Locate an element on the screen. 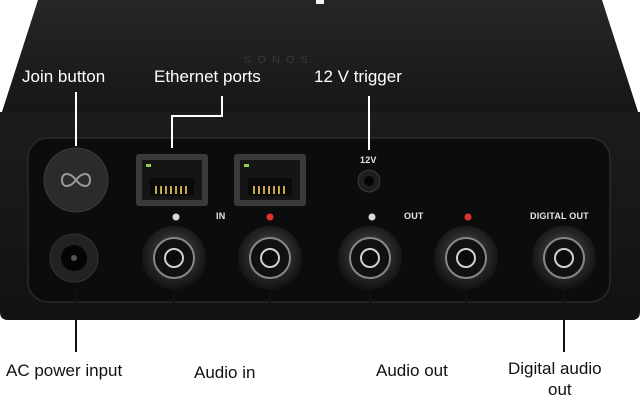  rca-audio-out-left is located at coordinates (370, 258).